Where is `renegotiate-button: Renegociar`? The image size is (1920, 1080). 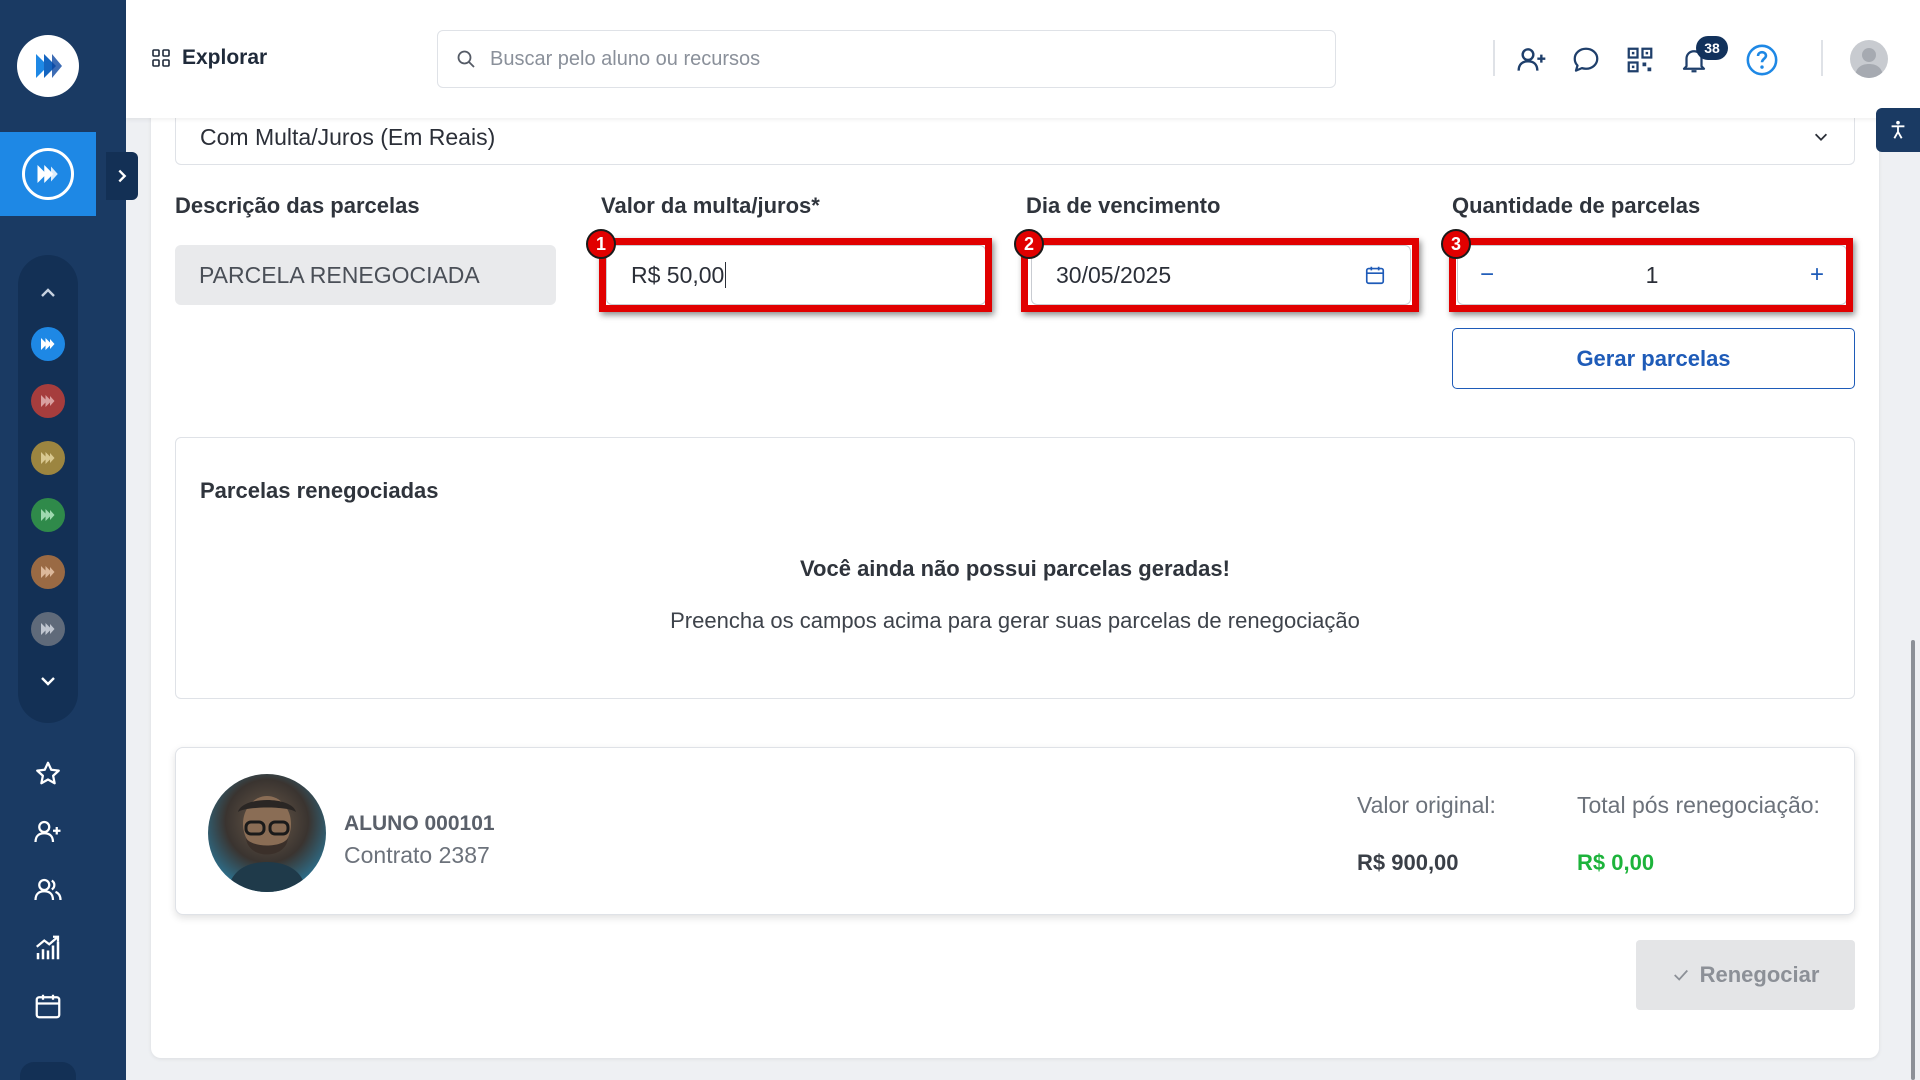
renegotiate-button: Renegociar is located at coordinates (1745, 975).